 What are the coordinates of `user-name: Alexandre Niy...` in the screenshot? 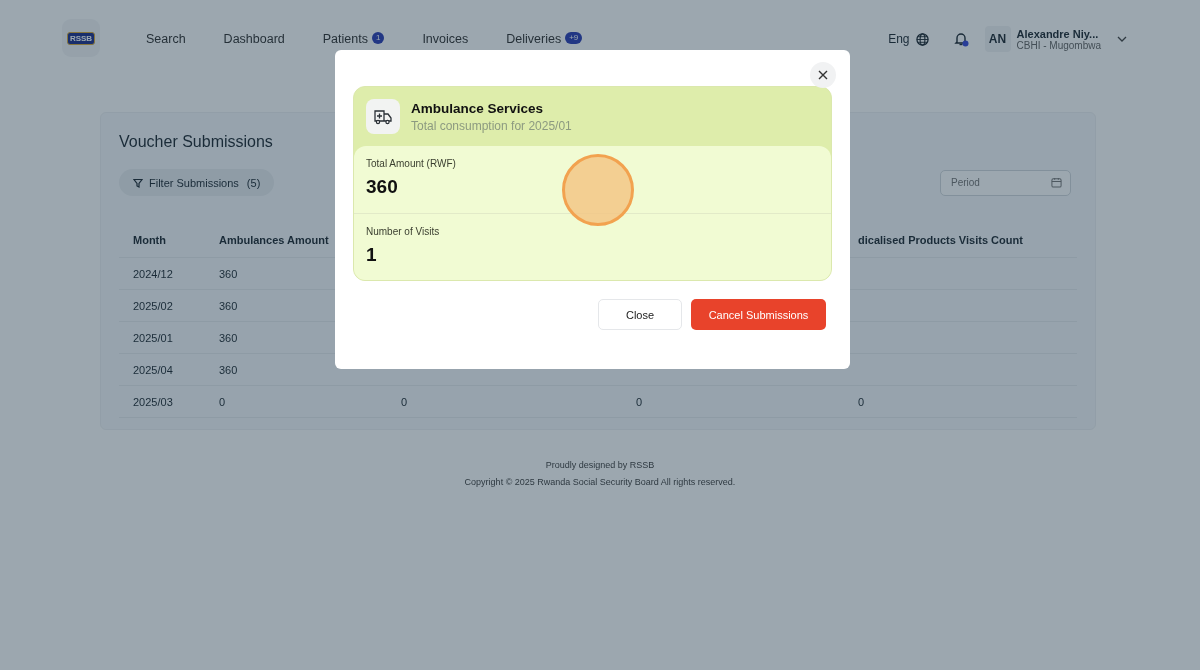 It's located at (1058, 33).